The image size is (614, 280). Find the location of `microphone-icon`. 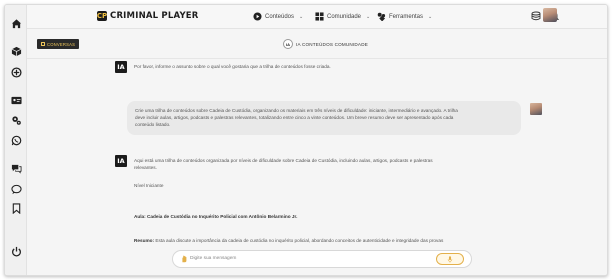

microphone-icon is located at coordinates (450, 259).